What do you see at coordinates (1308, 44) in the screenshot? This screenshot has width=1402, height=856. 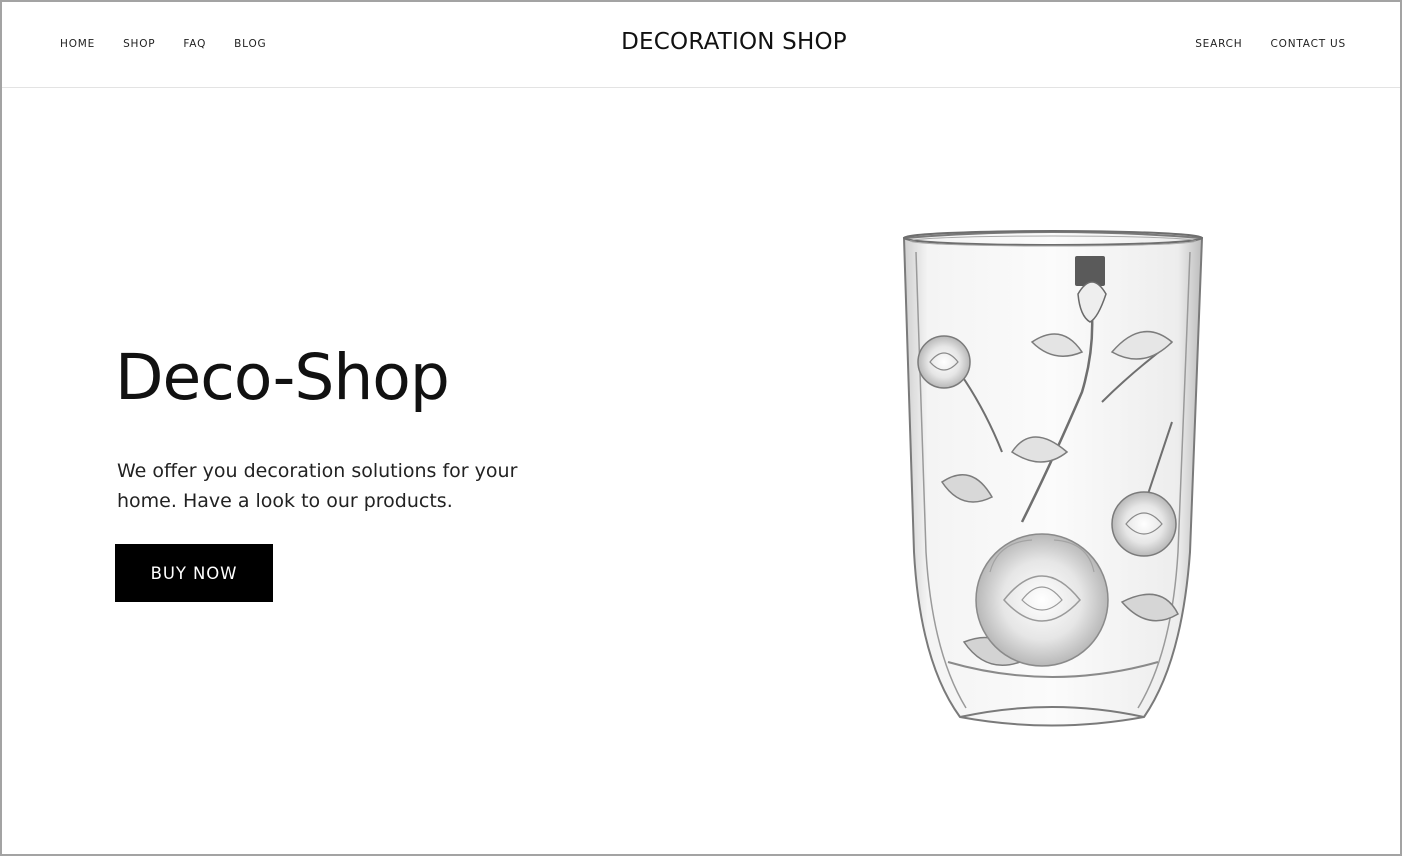 I see `nav-contact-link: CONTACT US` at bounding box center [1308, 44].